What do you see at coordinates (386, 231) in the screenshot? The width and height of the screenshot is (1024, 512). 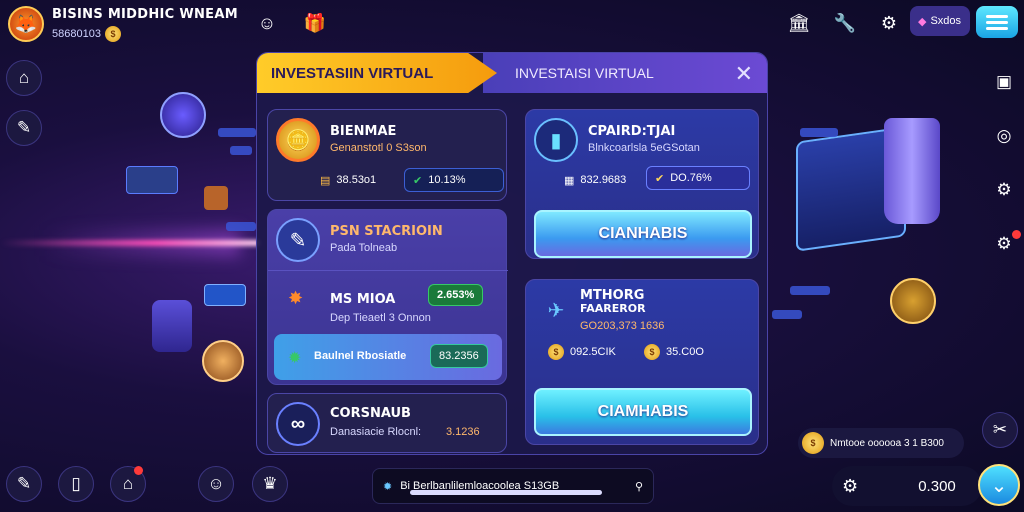 I see `card-title: PSN STACRIOIN` at bounding box center [386, 231].